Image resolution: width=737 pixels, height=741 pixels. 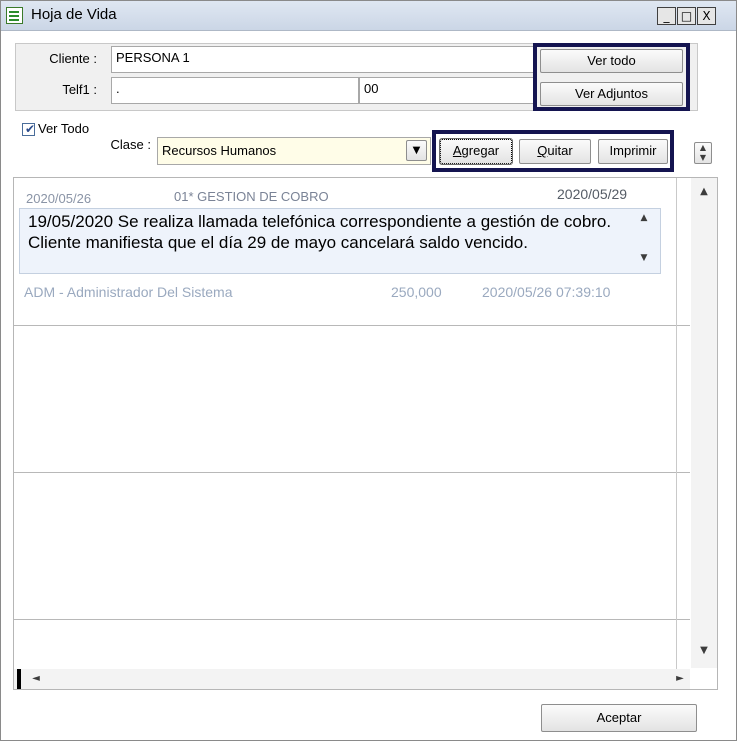 I want to click on scroll-up-icon: ▲, so click(x=704, y=191).